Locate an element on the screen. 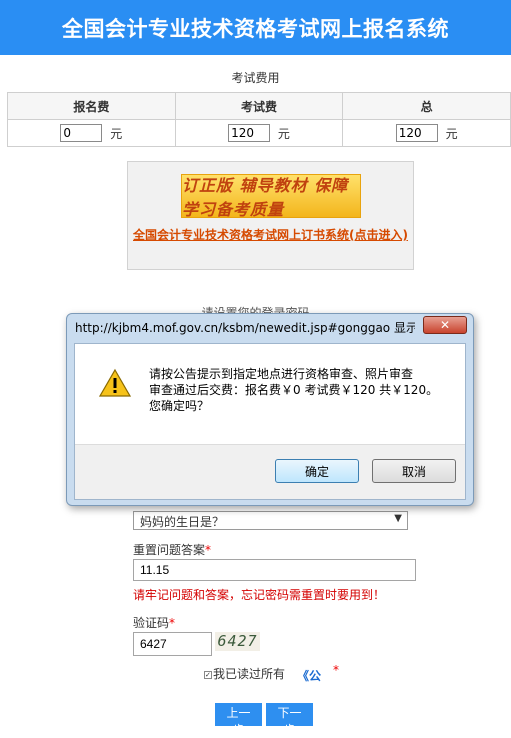  page-header: 全国会计专业技术资格考试网上报名系统 is located at coordinates (255, 27).